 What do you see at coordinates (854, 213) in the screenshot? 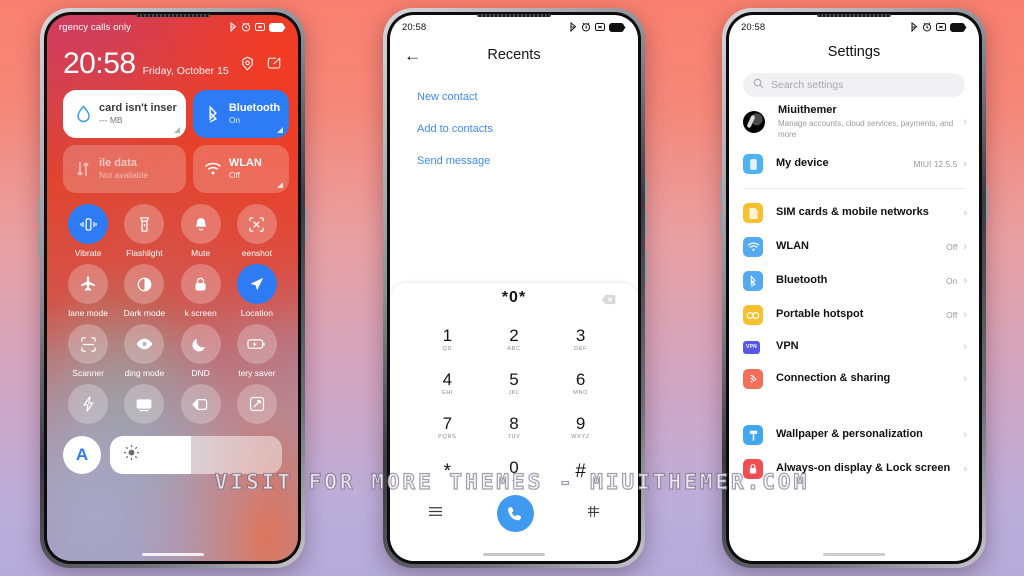
I see `settings-row-sim-cards: SIM cards & mobile networks ›` at bounding box center [854, 213].